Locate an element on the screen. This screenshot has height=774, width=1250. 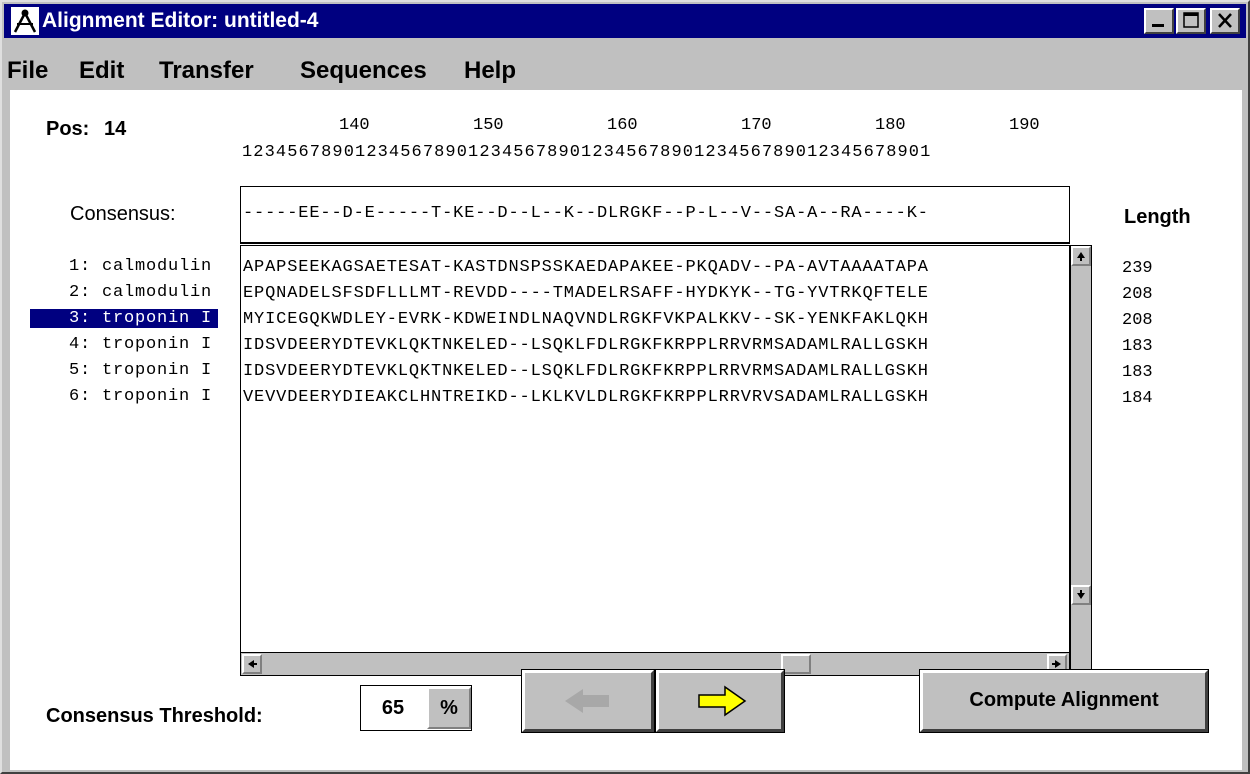
sequence-name: 6: troponin I is located at coordinates (140, 396).